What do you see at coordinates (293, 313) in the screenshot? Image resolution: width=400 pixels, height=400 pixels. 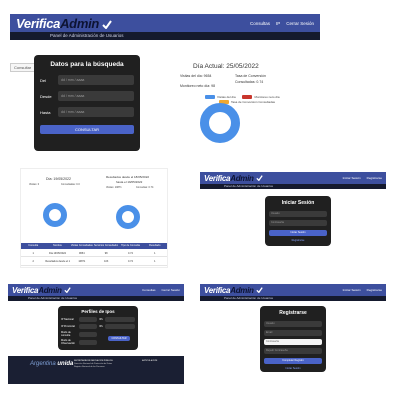 I see `register-title: Registrarse` at bounding box center [293, 313].